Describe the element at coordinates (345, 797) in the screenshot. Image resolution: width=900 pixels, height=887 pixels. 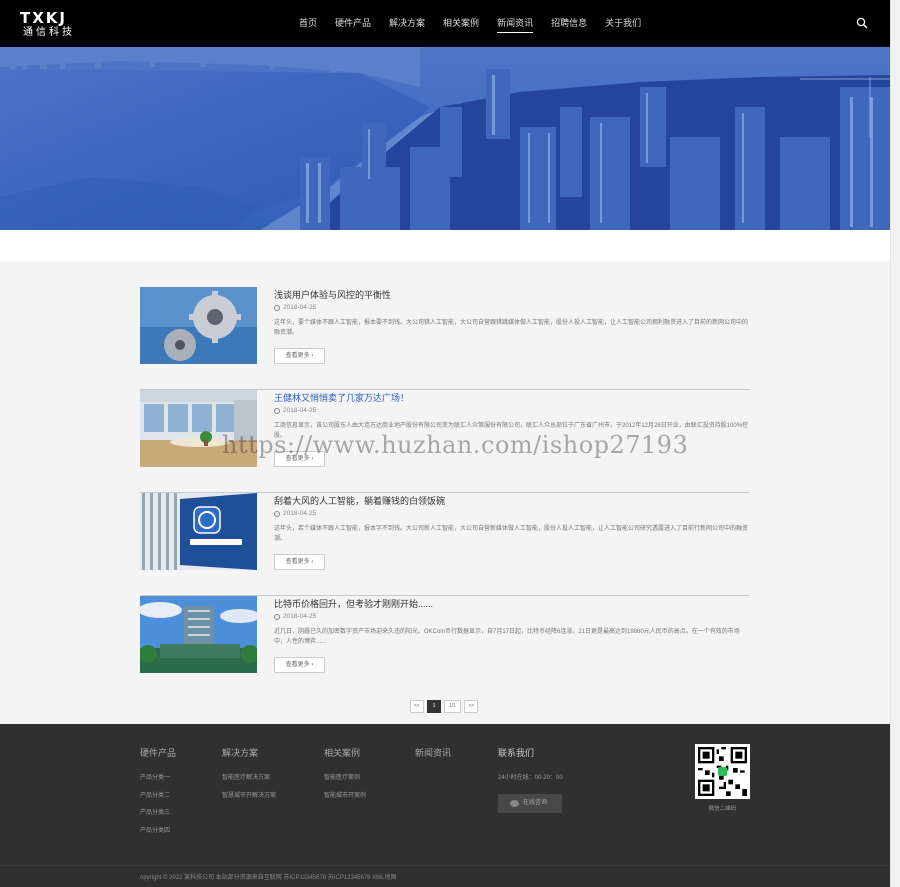
I see `footer-link: 智能城市开案例` at that location.